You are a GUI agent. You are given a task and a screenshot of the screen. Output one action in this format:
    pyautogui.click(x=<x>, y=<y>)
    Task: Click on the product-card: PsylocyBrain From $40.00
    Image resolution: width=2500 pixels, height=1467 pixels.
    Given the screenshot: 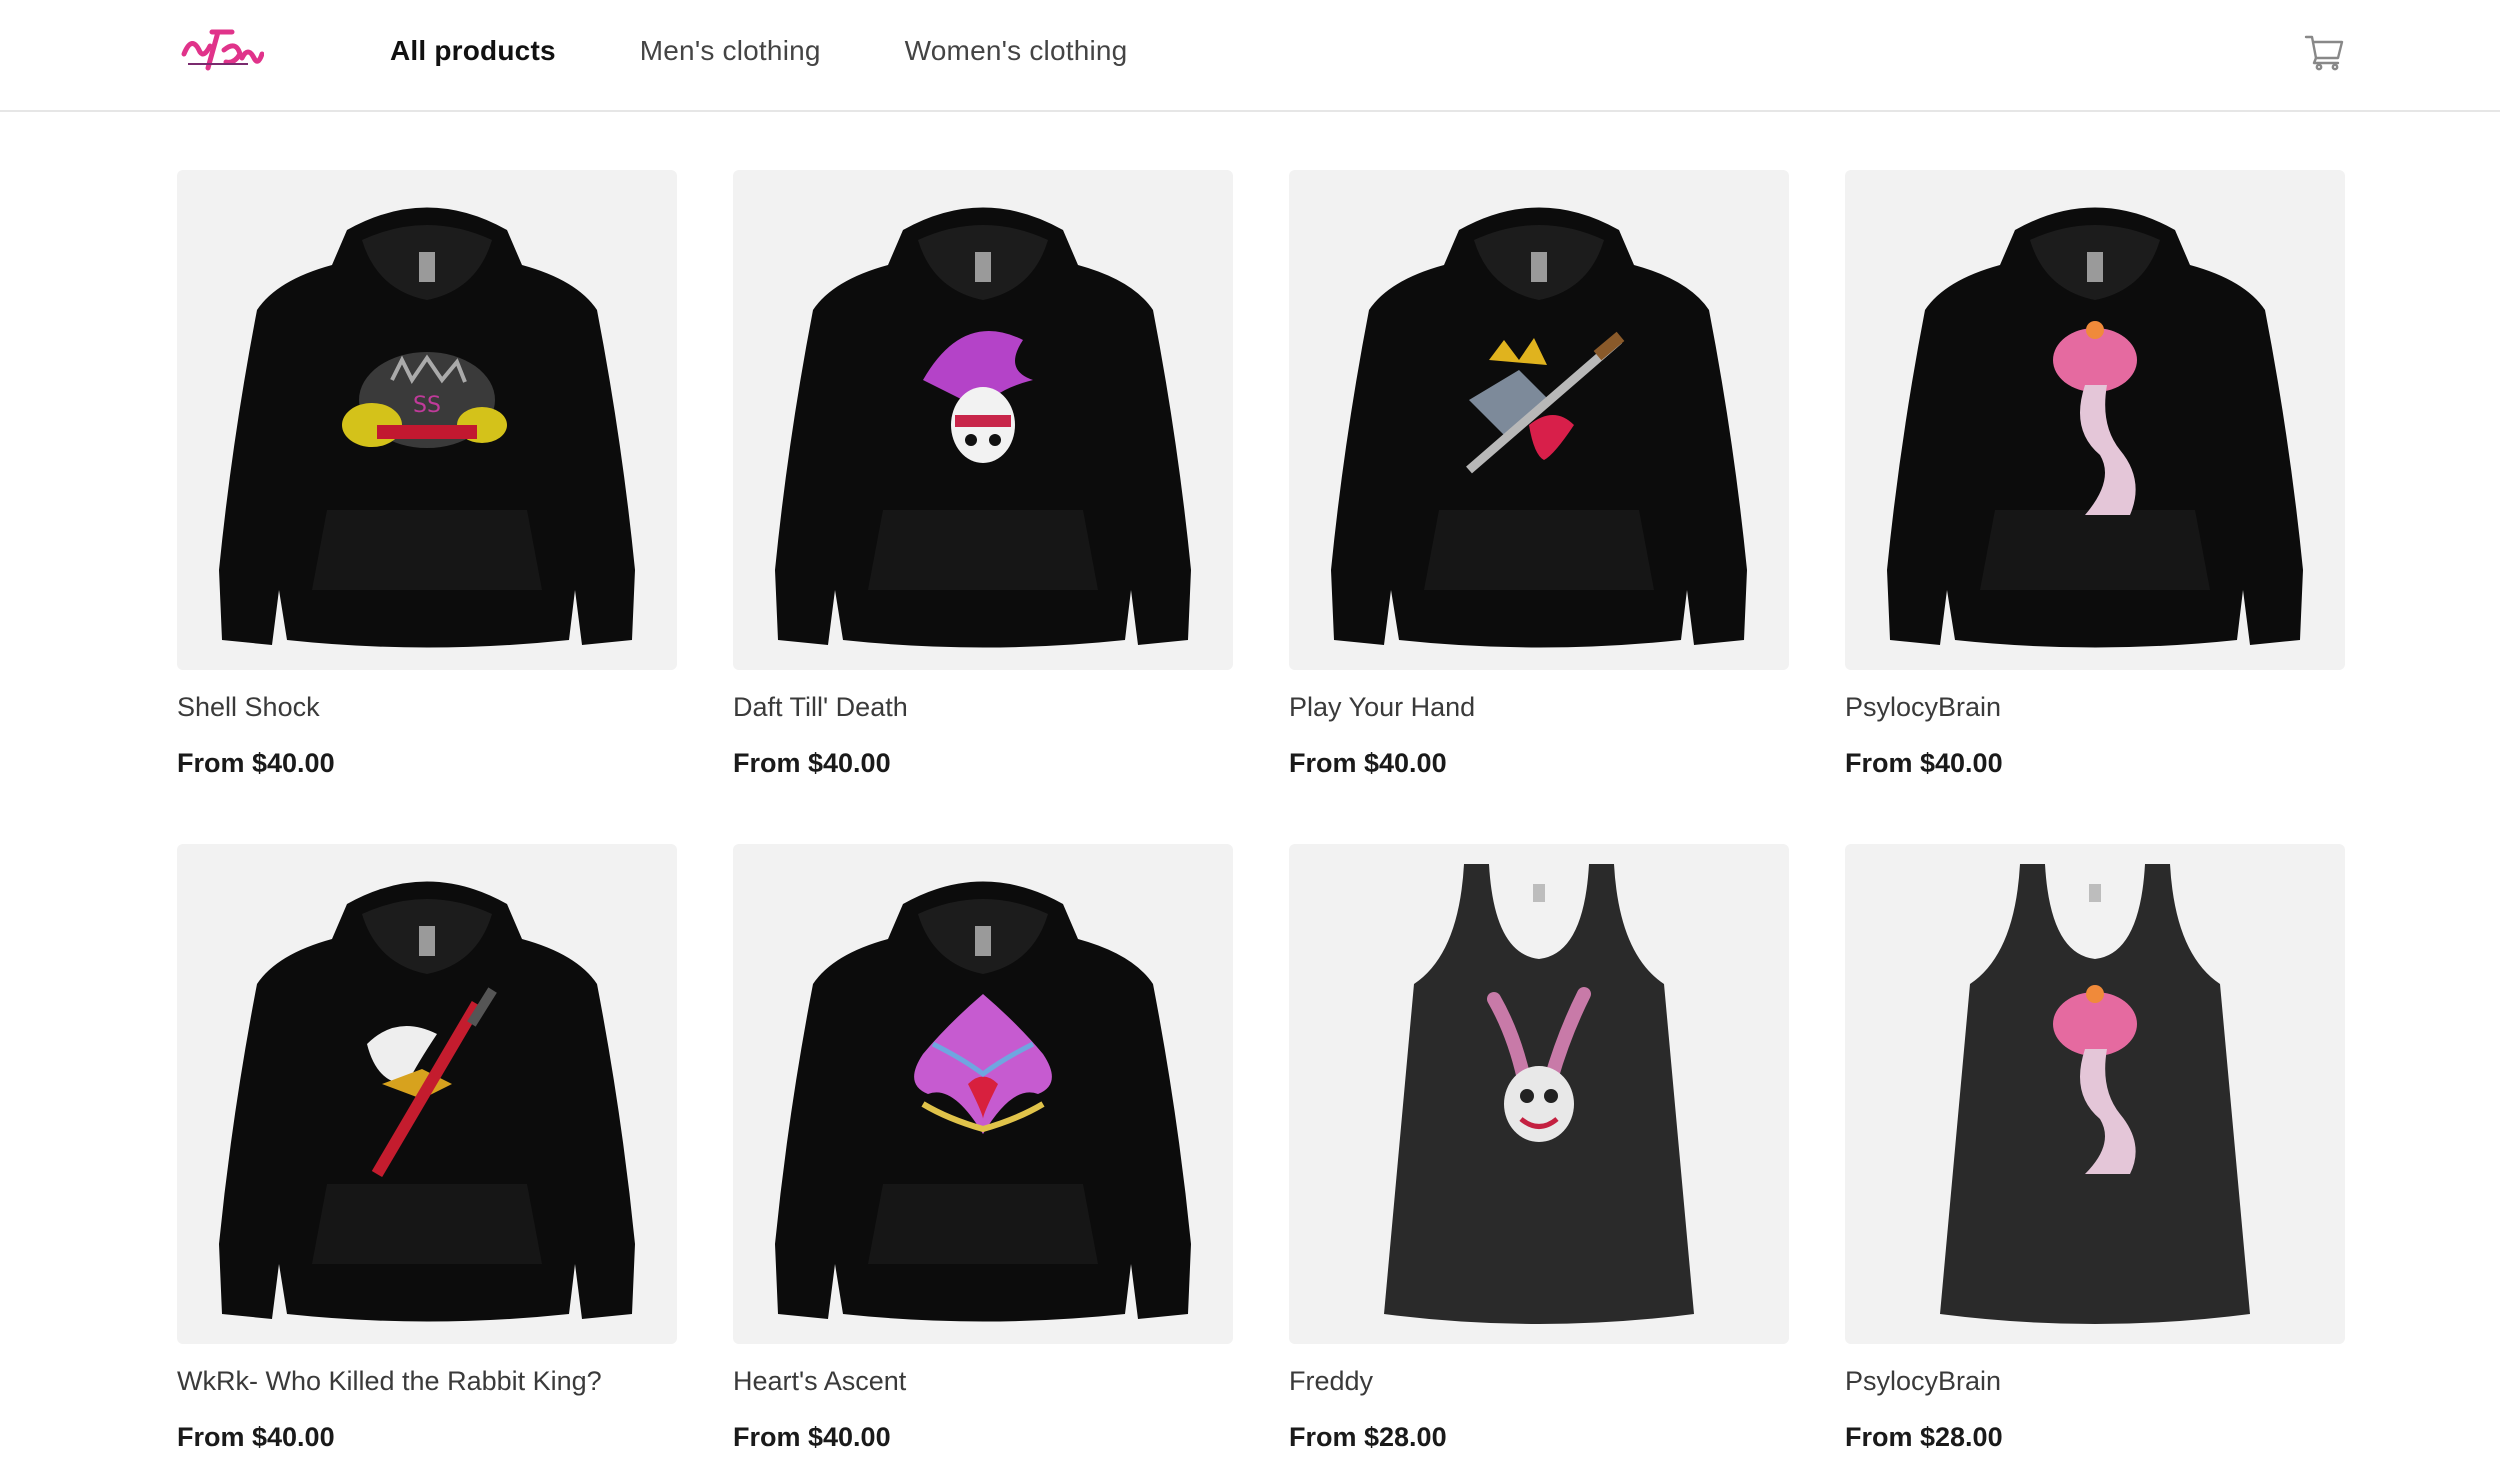 What is the action you would take?
    pyautogui.click(x=2095, y=475)
    